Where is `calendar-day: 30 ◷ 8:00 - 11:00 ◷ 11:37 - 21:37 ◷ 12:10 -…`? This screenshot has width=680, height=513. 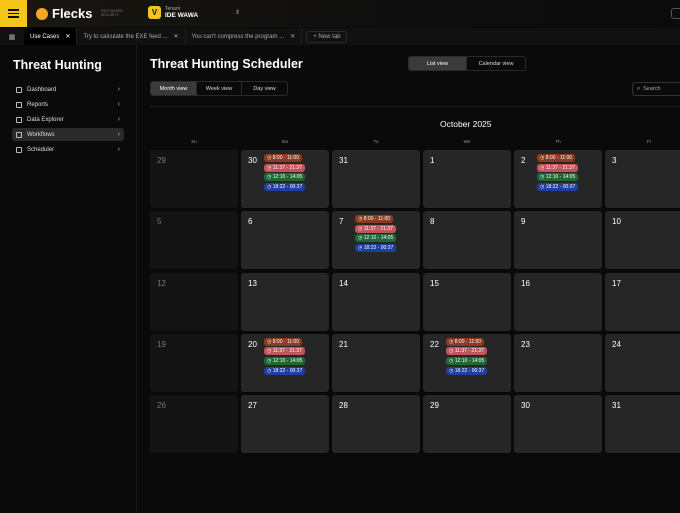
calendar-day: 30 ◷ 8:00 - 11:00 ◷ 11:37 - 21:37 ◷ 12:10 -… is located at coordinates (285, 179).